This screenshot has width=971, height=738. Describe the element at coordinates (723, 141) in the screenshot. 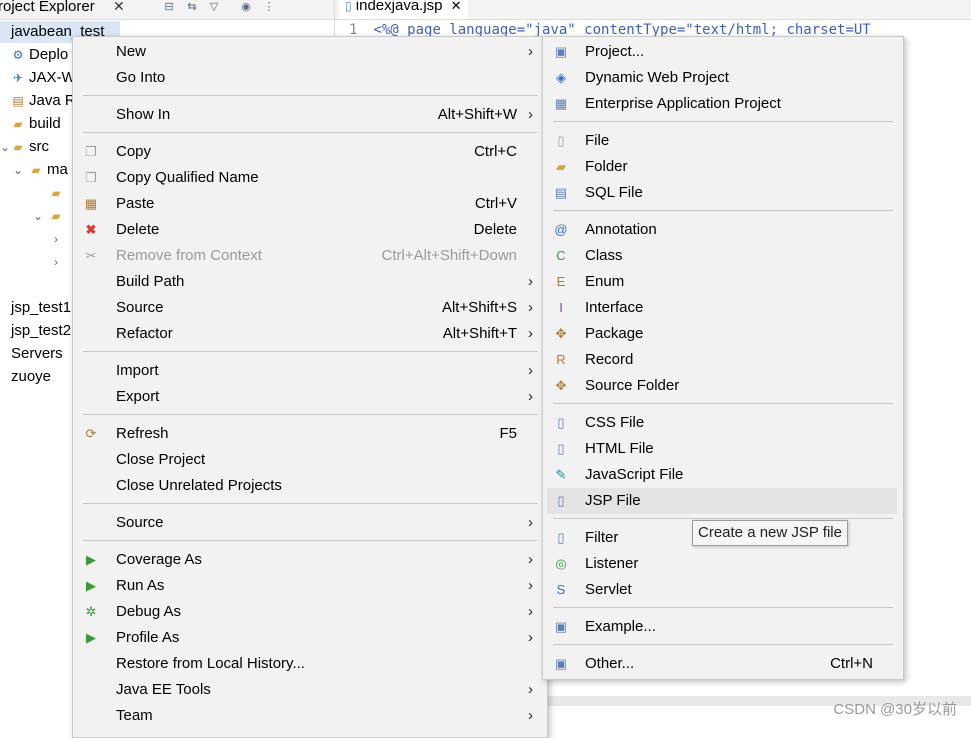

I see `submenu-item-file: ▯ File` at that location.